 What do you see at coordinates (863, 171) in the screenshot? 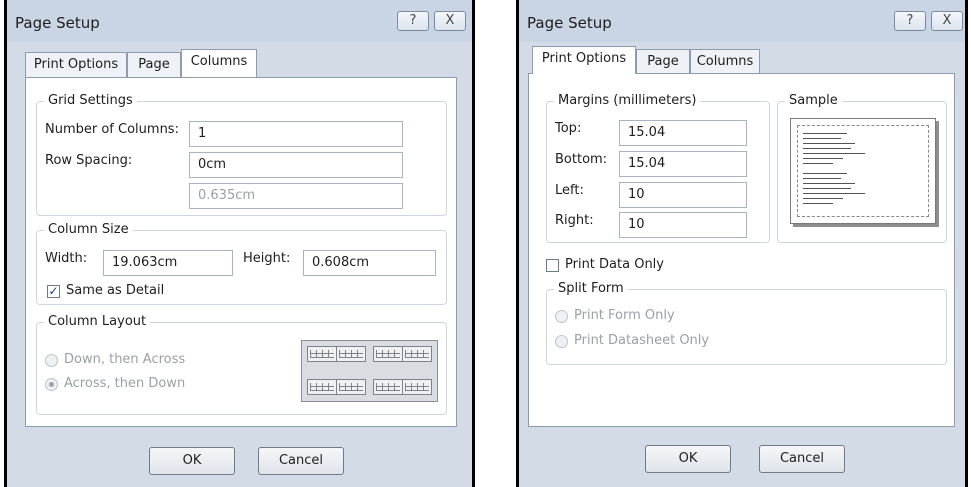
I see `page-sample-preview-icon` at bounding box center [863, 171].